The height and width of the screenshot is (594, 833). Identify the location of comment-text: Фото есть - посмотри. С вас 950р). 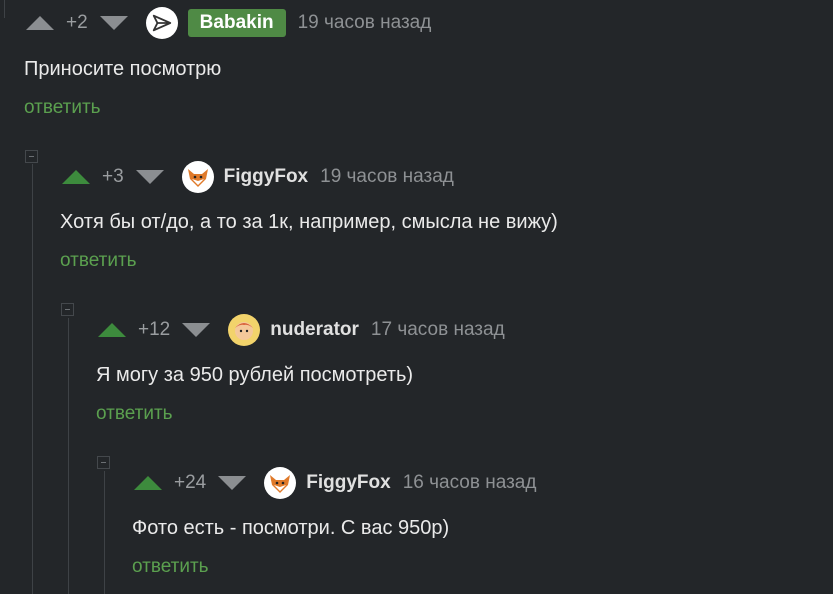
(291, 528).